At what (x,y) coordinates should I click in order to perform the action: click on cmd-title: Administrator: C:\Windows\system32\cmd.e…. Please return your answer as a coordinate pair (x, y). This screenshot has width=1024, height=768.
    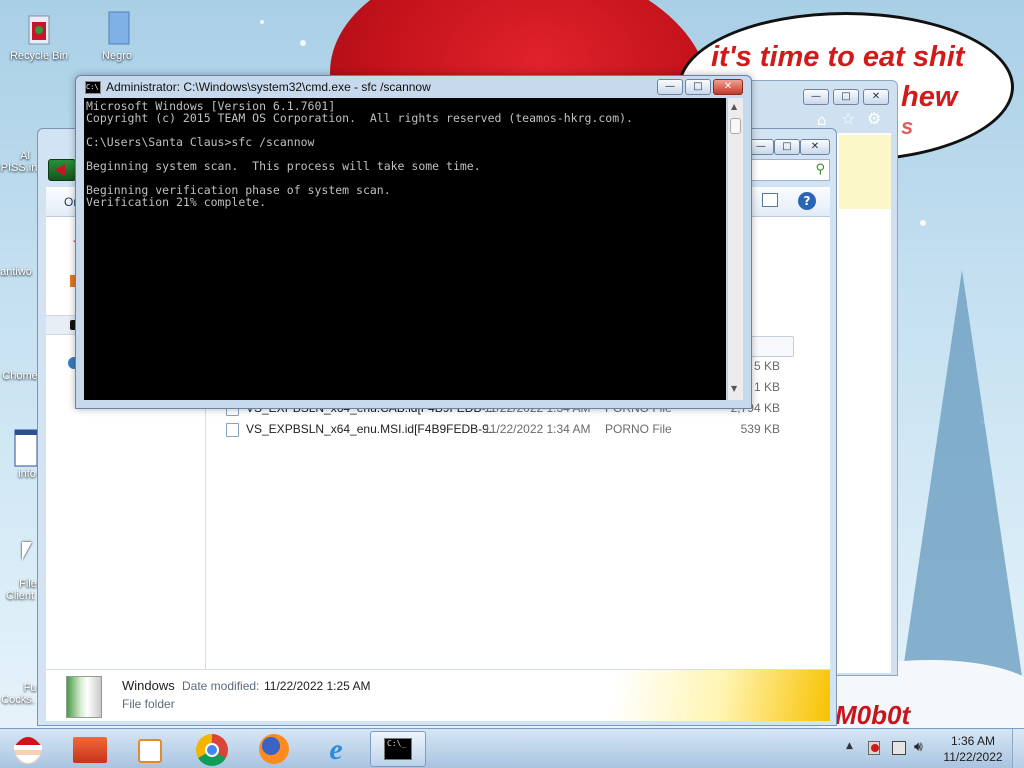
    Looking at the image, I should click on (268, 87).